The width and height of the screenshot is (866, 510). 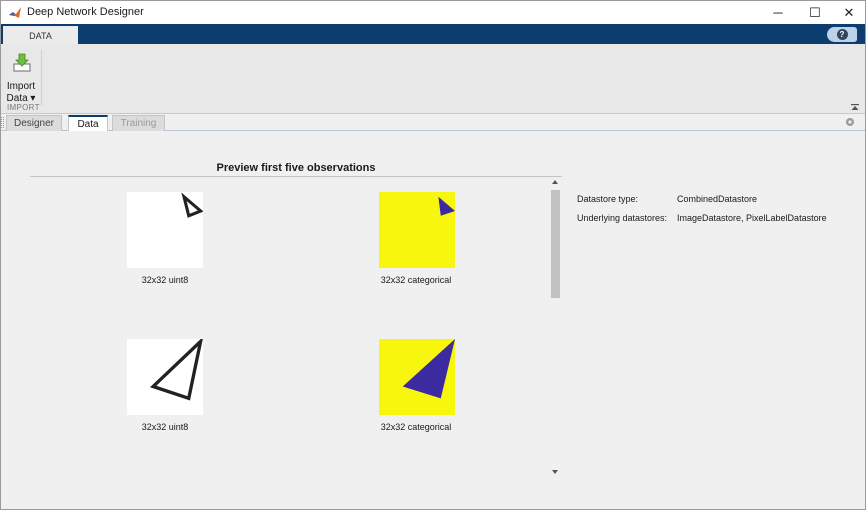 What do you see at coordinates (40, 35) in the screenshot?
I see `tab-data: DATA` at bounding box center [40, 35].